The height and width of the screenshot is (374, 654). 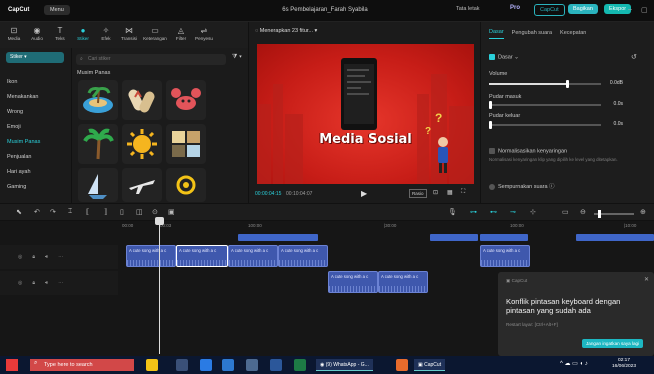 What do you see at coordinates (614, 214) in the screenshot?
I see `zoom-slider` at bounding box center [614, 214].